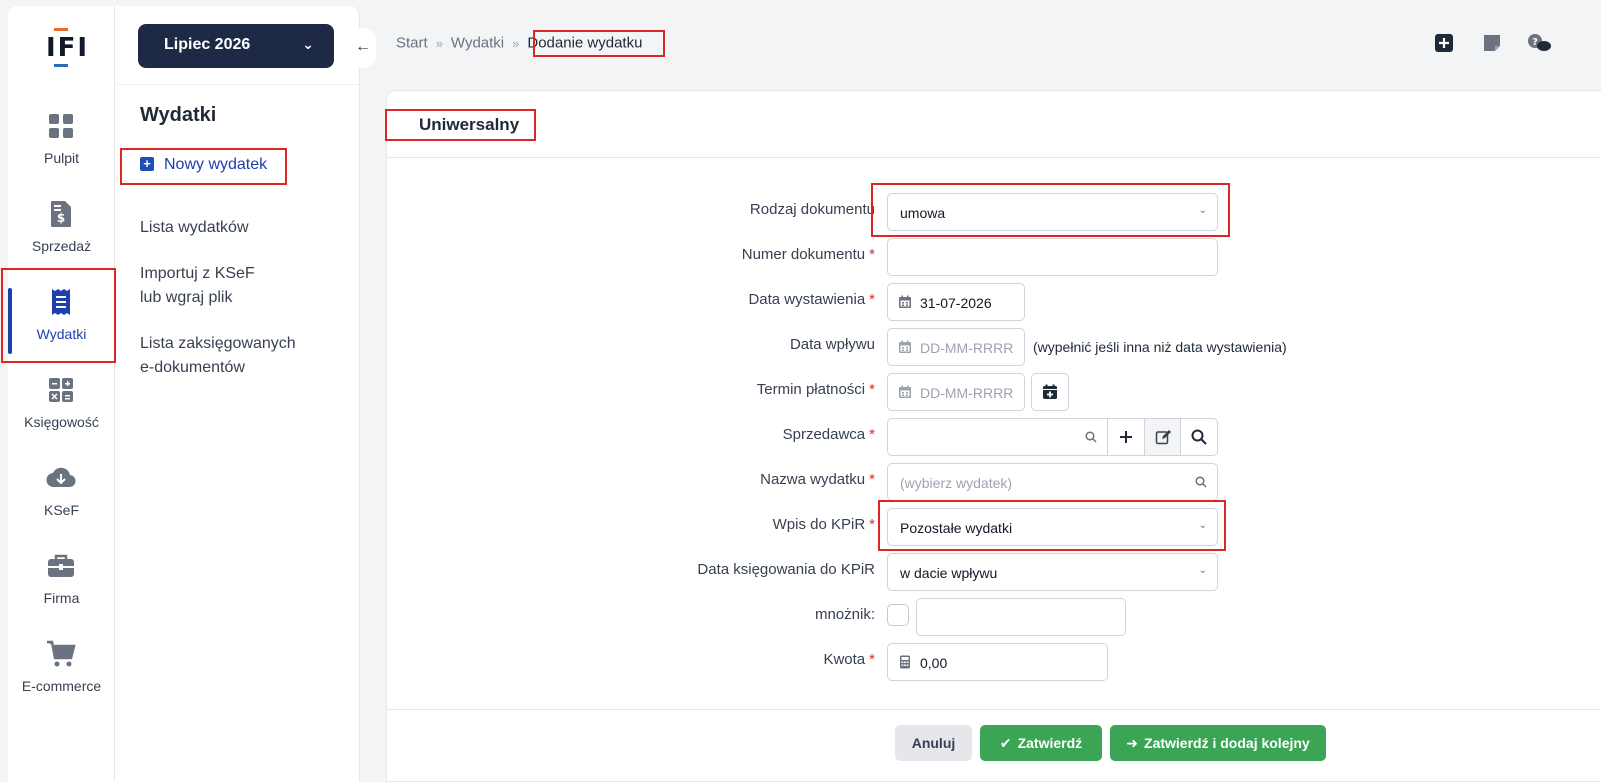 Image resolution: width=1601 pixels, height=782 pixels. I want to click on nav-item-sprzedaz: $ Sprzedaż, so click(61, 233).